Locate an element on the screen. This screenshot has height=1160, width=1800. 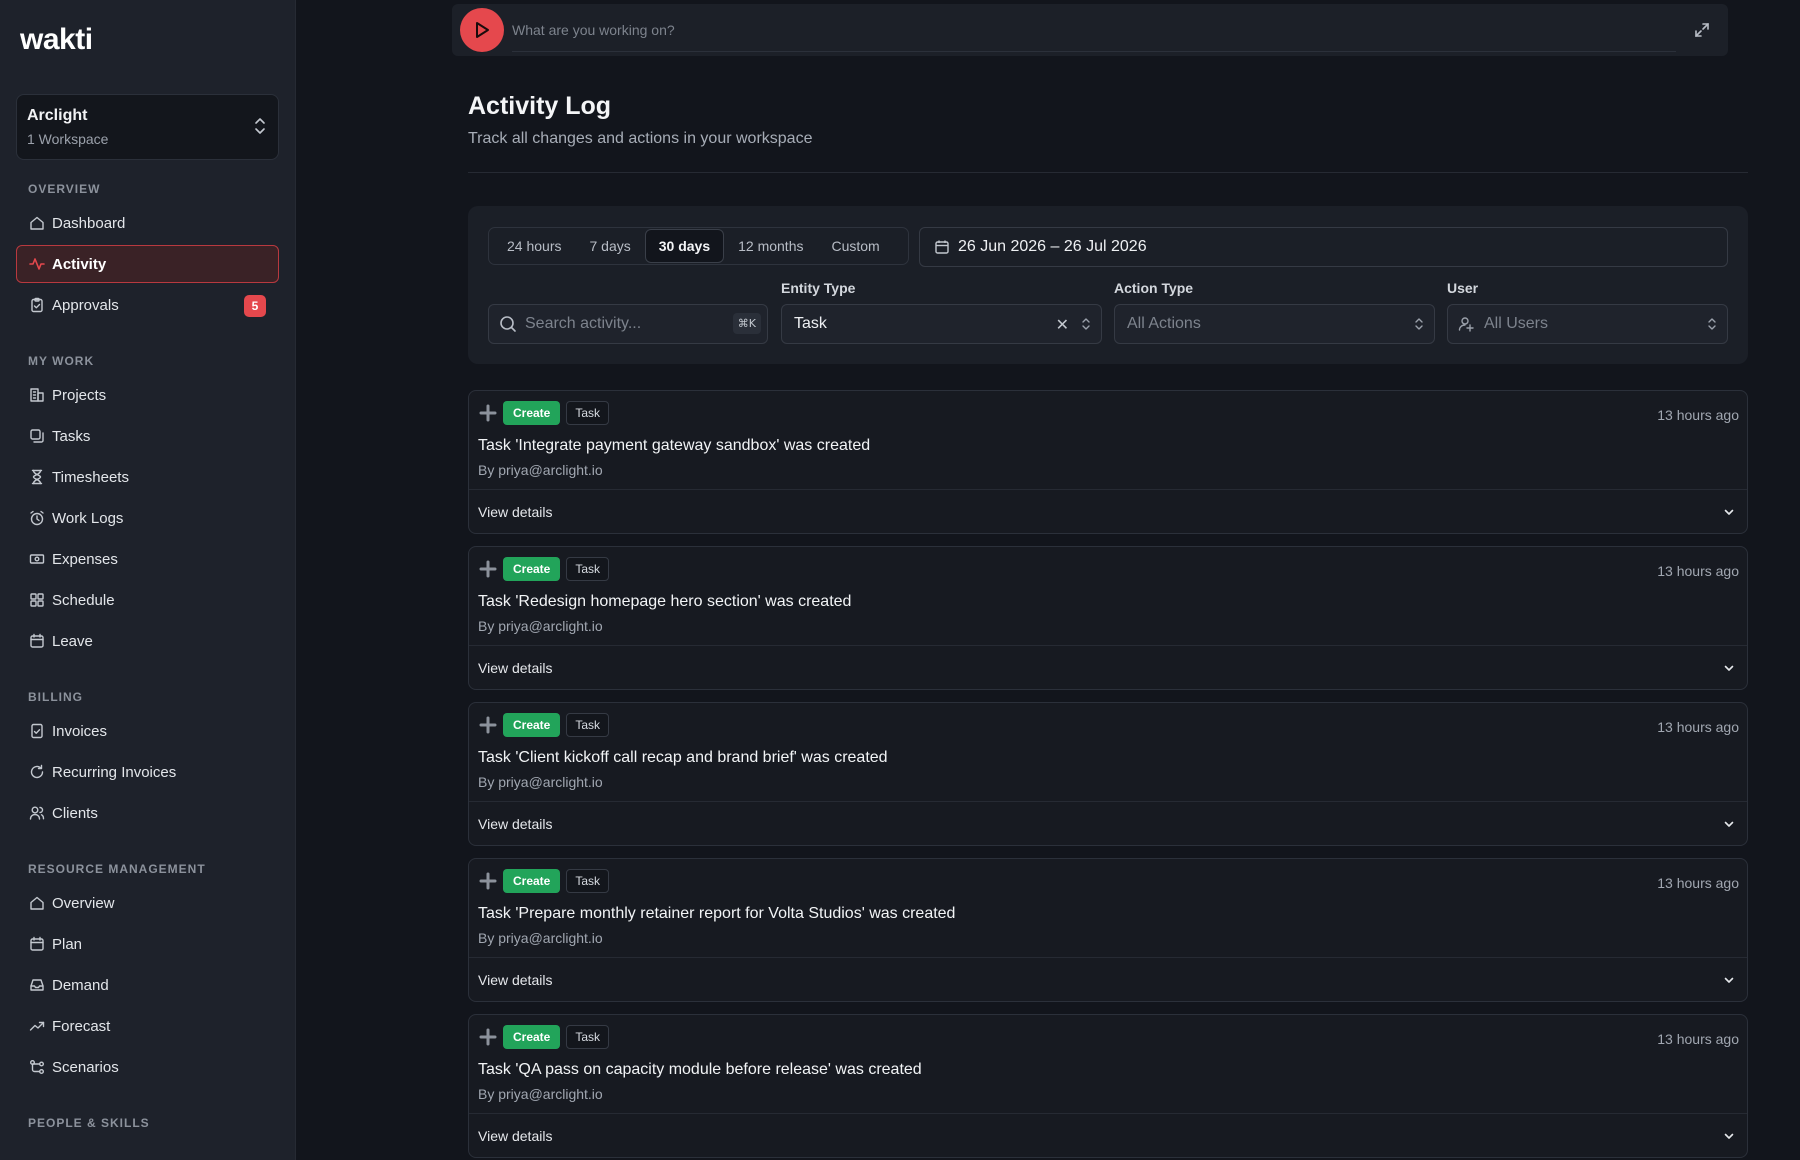
sidebar-item-label: Activity is located at coordinates (79, 264).